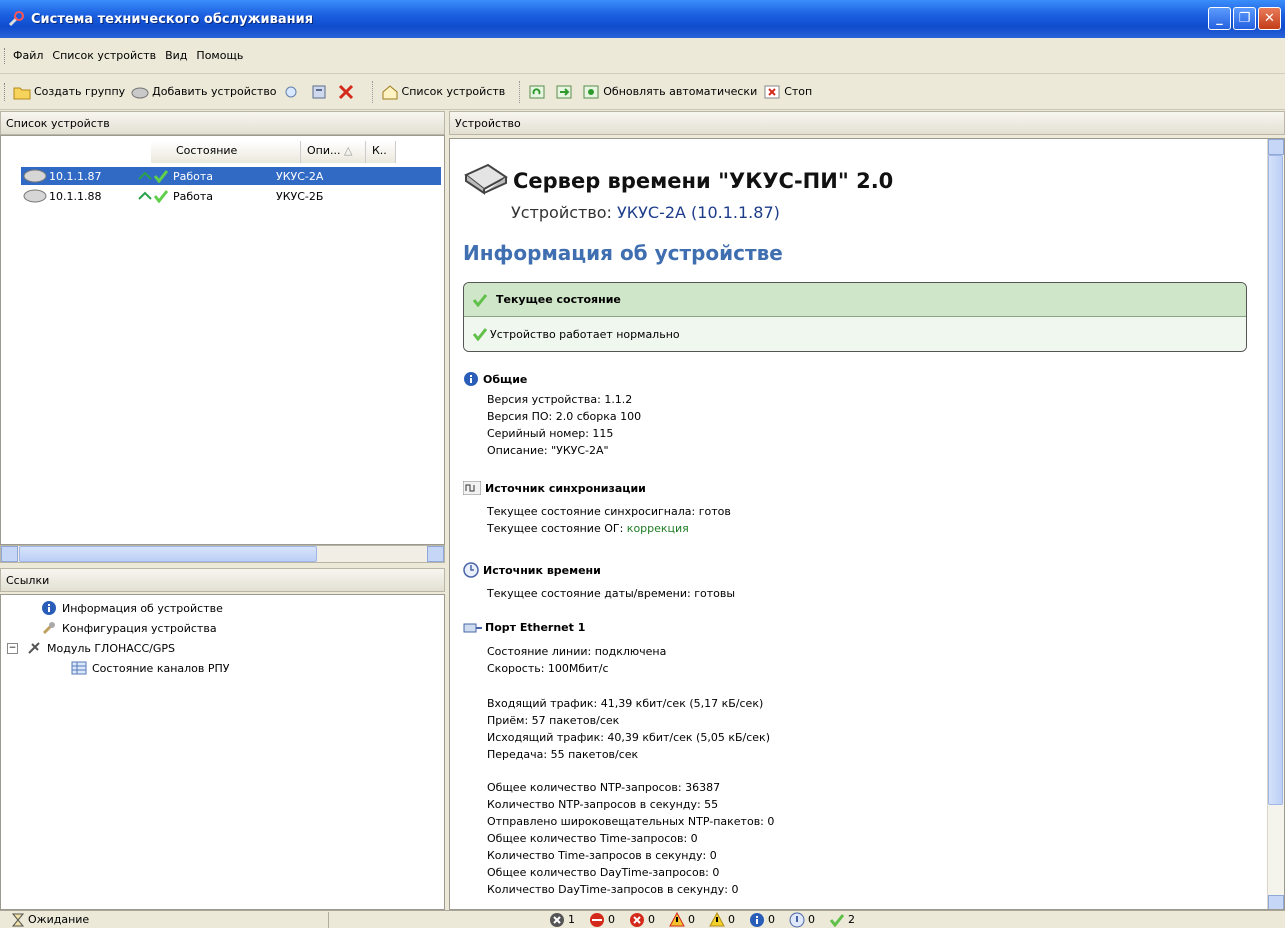 The width and height of the screenshot is (1285, 928). Describe the element at coordinates (472, 488) in the screenshot. I see `signal-icon` at that location.